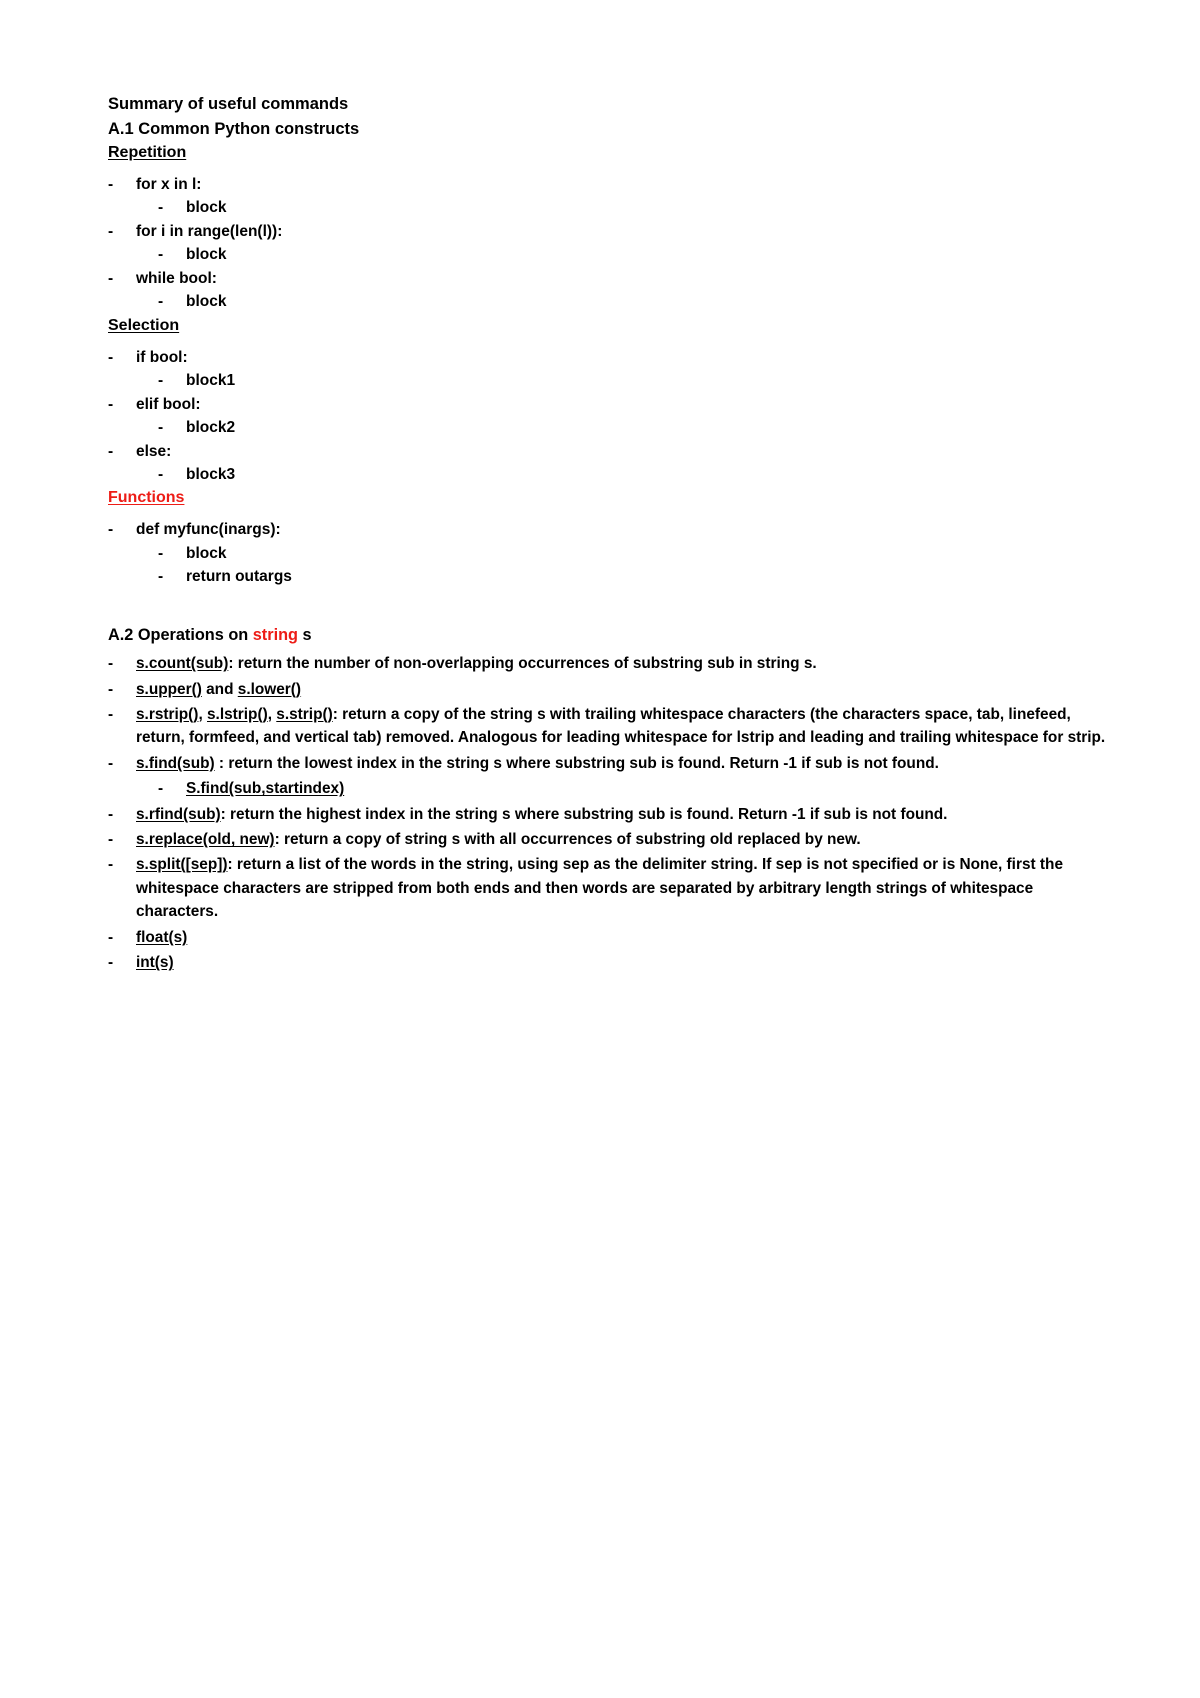 The width and height of the screenshot is (1200, 1698). Describe the element at coordinates (622, 937) in the screenshot. I see `list-item-label: float(s)` at that location.